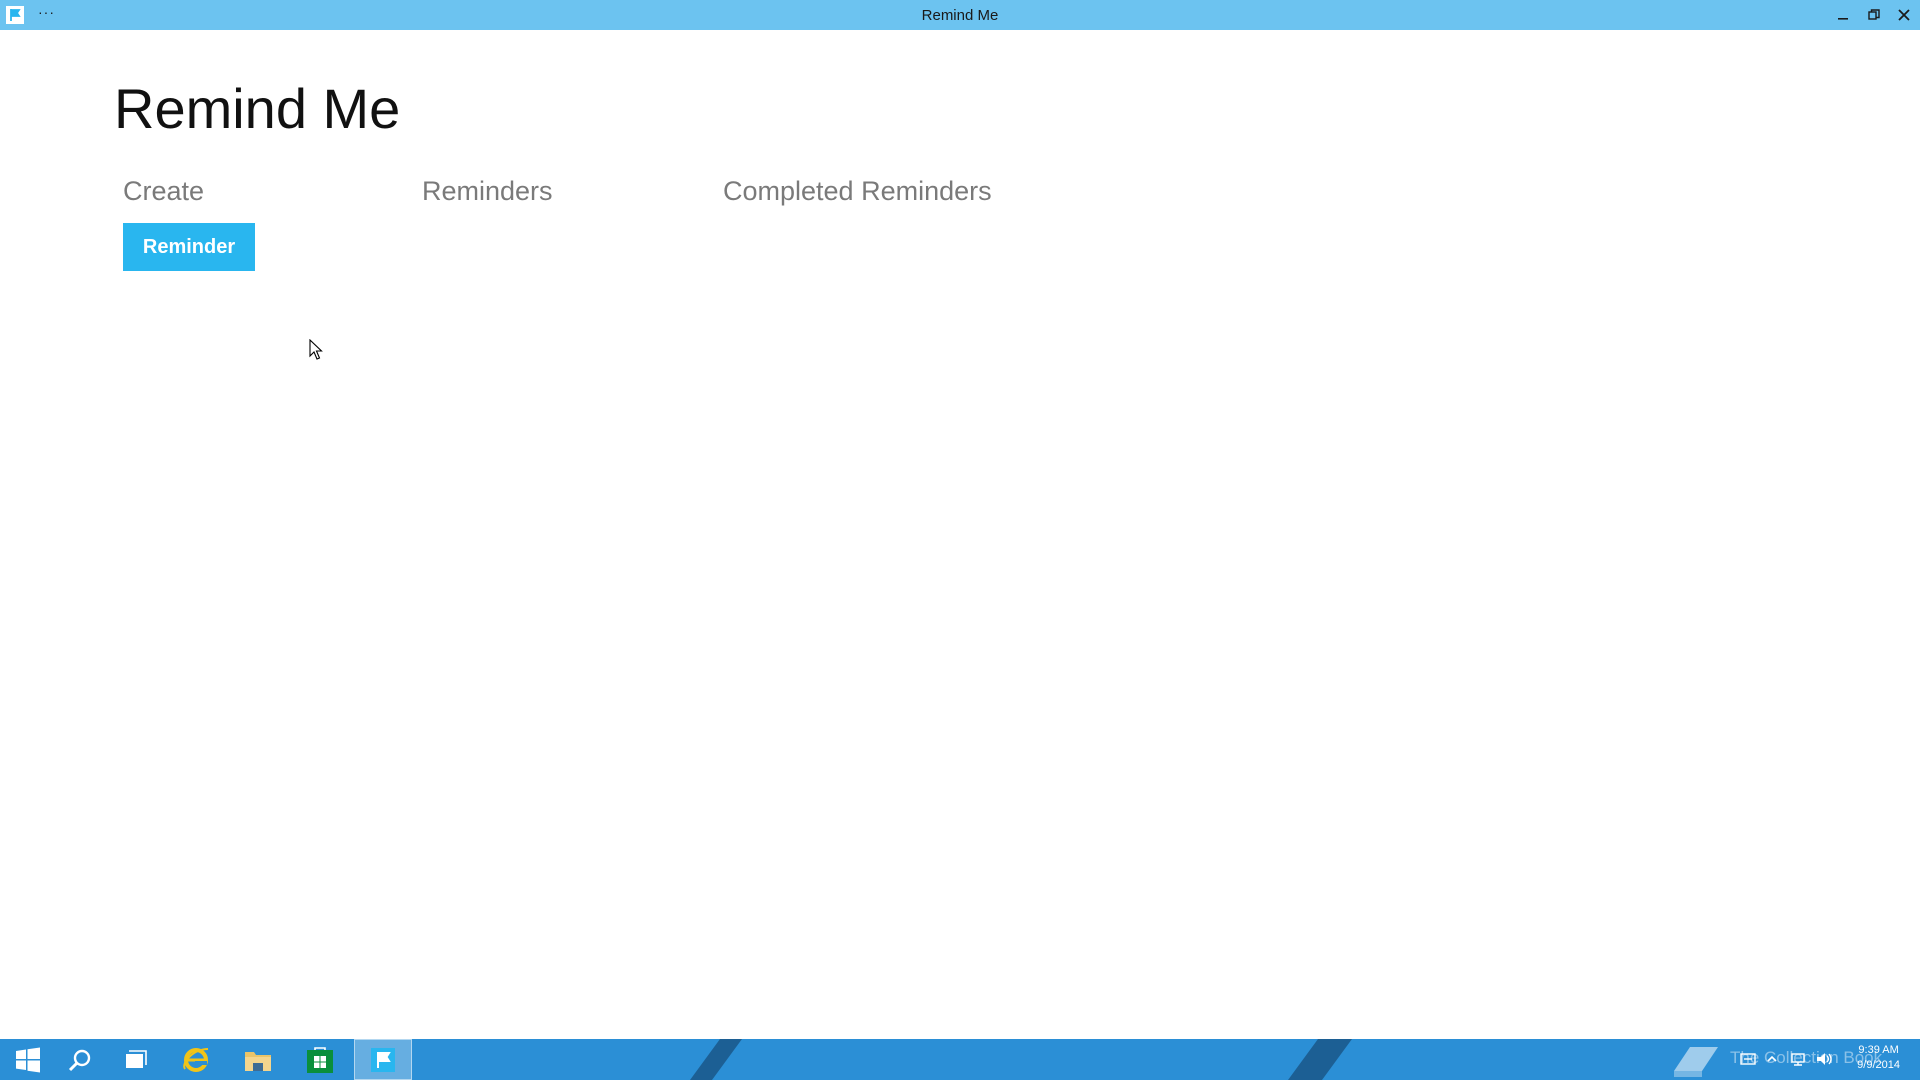 The height and width of the screenshot is (1080, 1920). What do you see at coordinates (1772, 1059) in the screenshot?
I see `show-hidden-icons-icon` at bounding box center [1772, 1059].